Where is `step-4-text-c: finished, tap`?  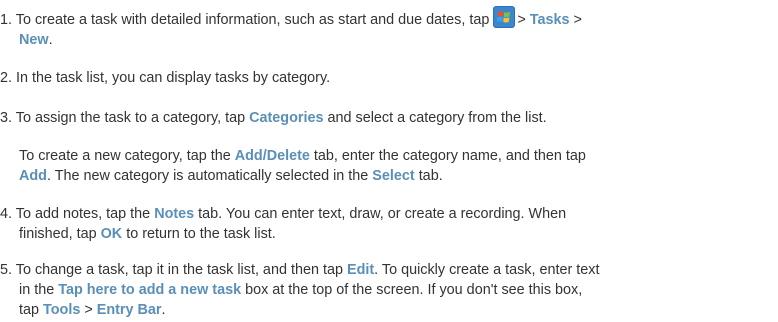
step-4-text-c: finished, tap is located at coordinates (58, 234).